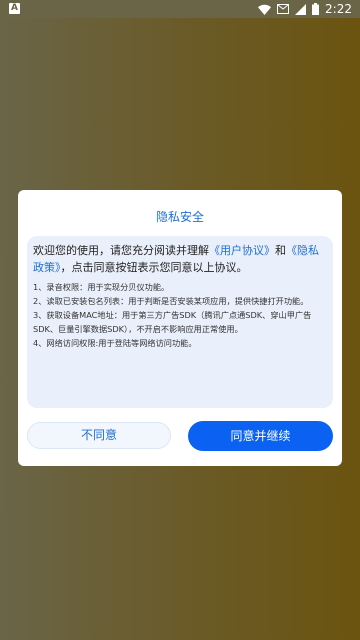 The width and height of the screenshot is (360, 640). What do you see at coordinates (154, 267) in the screenshot?
I see `intro-suffix: ，点击同意按钮表示您同意以上协议。` at bounding box center [154, 267].